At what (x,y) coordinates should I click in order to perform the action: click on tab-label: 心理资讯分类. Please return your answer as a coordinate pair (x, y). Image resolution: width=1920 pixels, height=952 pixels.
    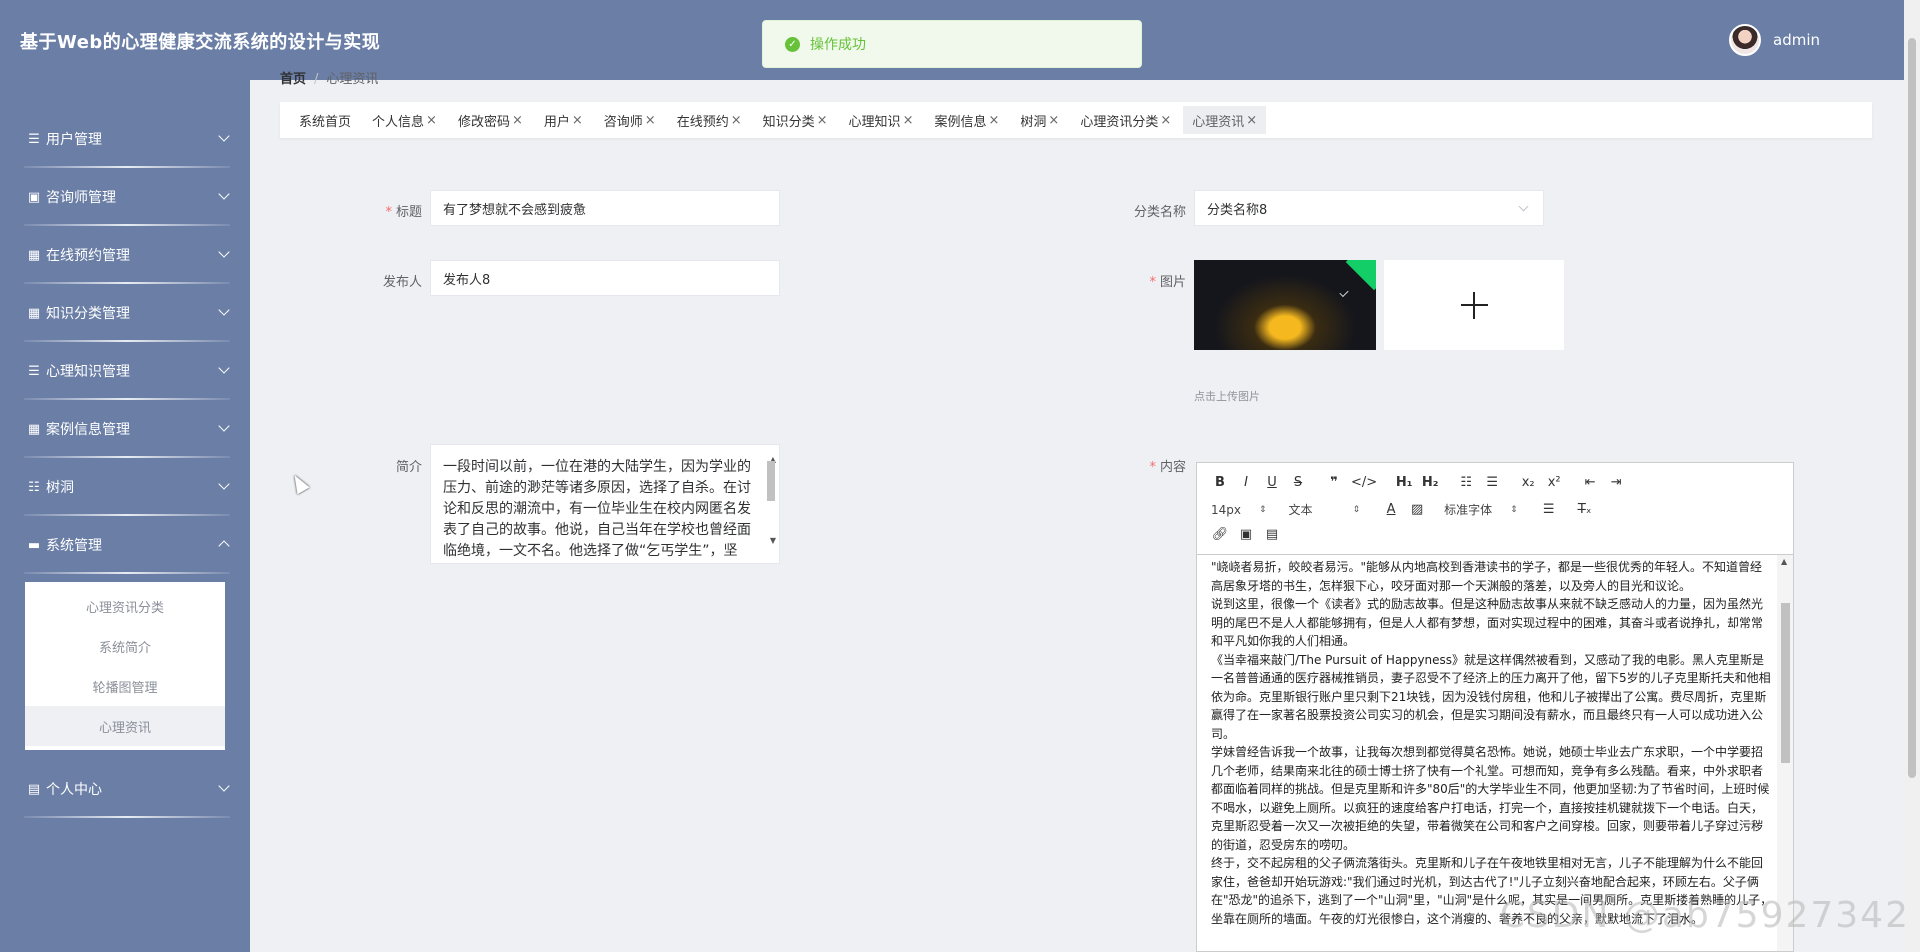
    Looking at the image, I should click on (1119, 122).